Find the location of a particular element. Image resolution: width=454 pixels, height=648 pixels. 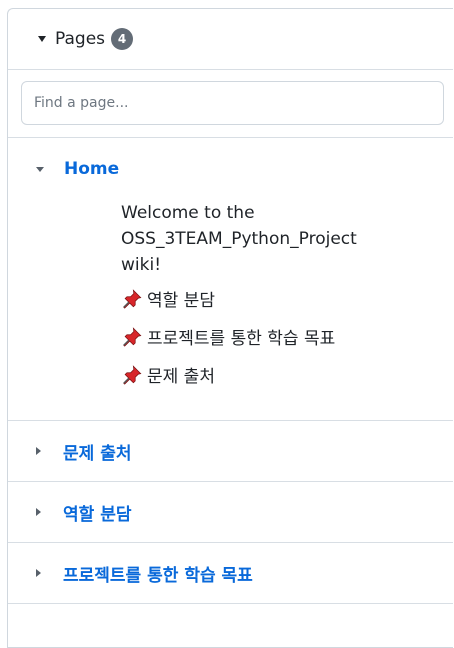

toc-item-goals: 프로젝트를 통한 학습 목표 is located at coordinates (261, 345).